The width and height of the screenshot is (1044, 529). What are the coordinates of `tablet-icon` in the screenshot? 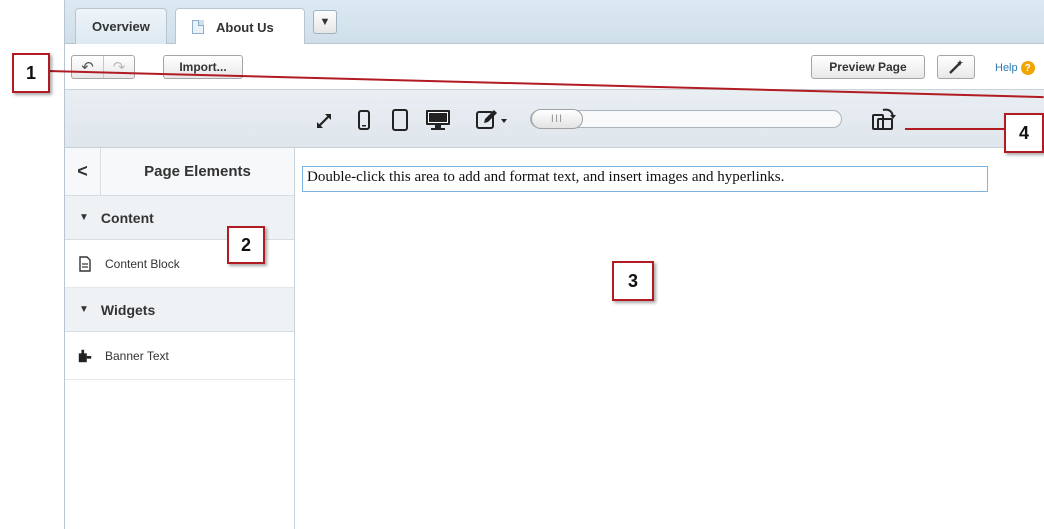 It's located at (400, 120).